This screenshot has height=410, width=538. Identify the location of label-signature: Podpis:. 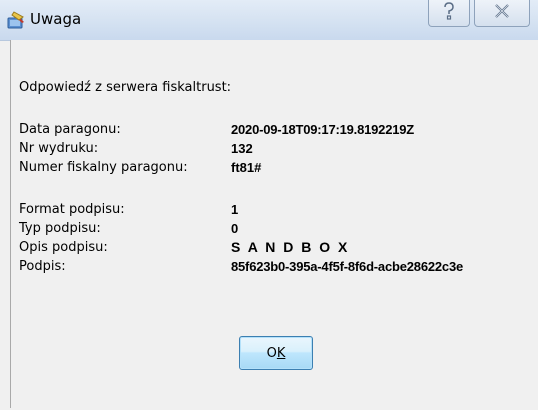
(42, 266).